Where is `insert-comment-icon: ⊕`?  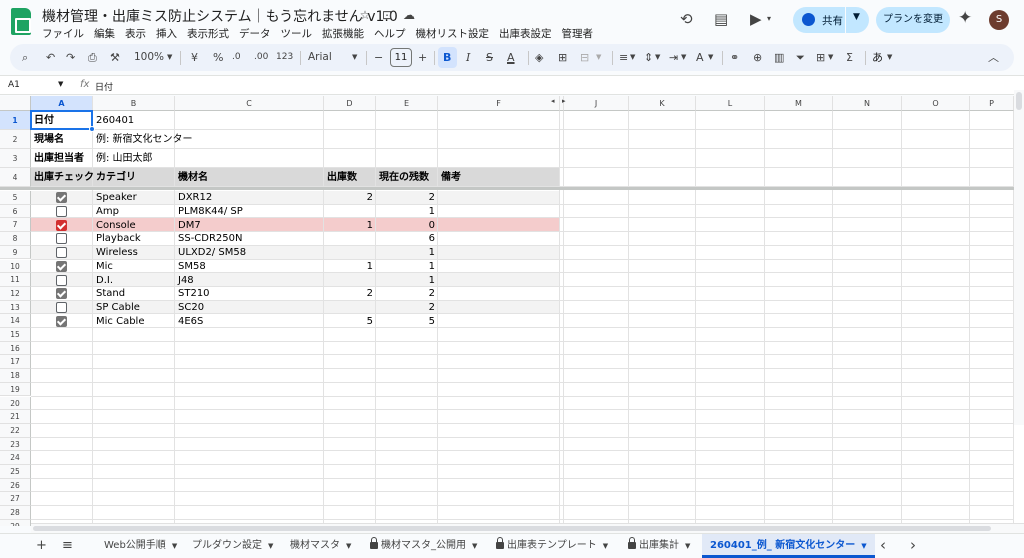
insert-comment-icon: ⊕ is located at coordinates (757, 57).